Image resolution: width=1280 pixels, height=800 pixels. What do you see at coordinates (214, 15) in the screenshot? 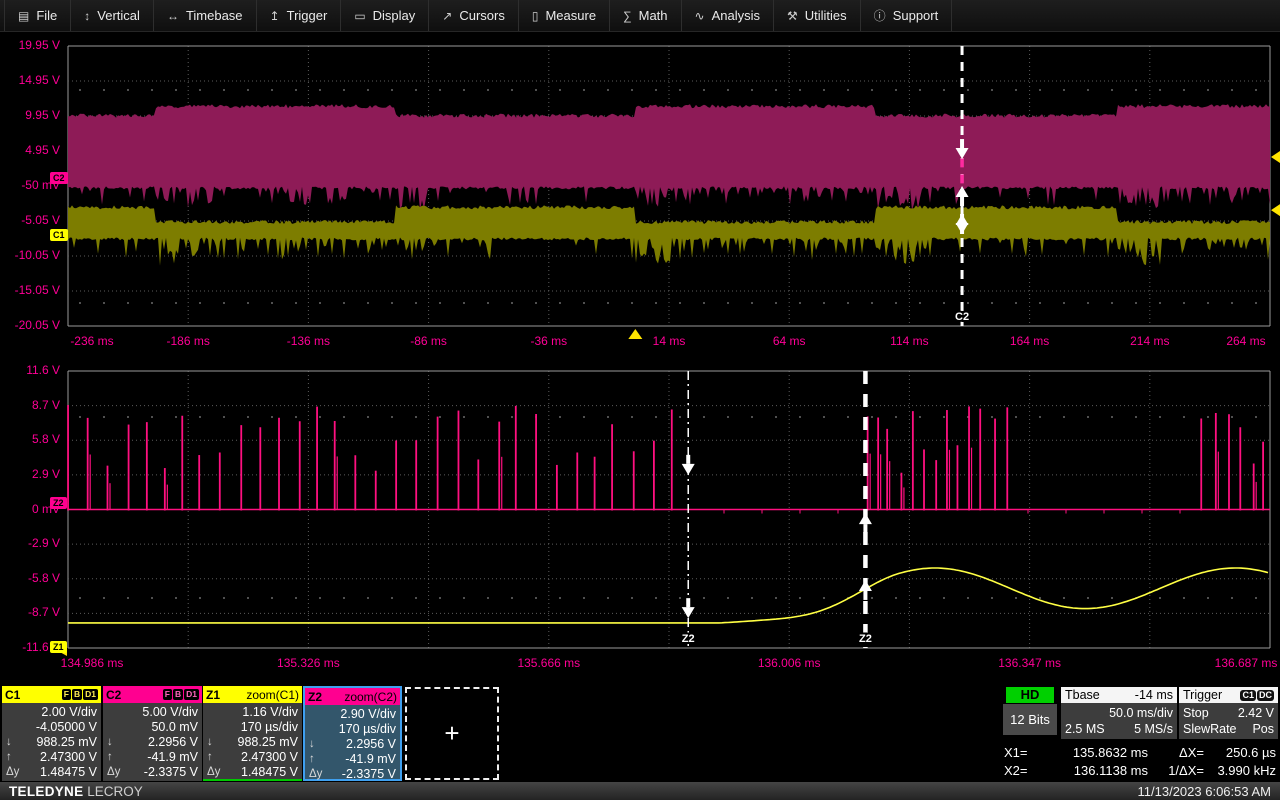
I see `menu-item-label: Timebase` at bounding box center [214, 15].